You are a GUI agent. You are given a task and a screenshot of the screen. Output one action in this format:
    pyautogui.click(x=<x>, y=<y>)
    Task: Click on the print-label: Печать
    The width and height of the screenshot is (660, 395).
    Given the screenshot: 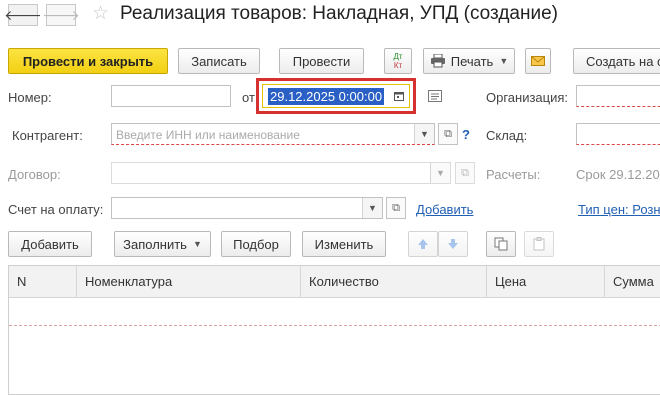 What is the action you would take?
    pyautogui.click(x=472, y=61)
    